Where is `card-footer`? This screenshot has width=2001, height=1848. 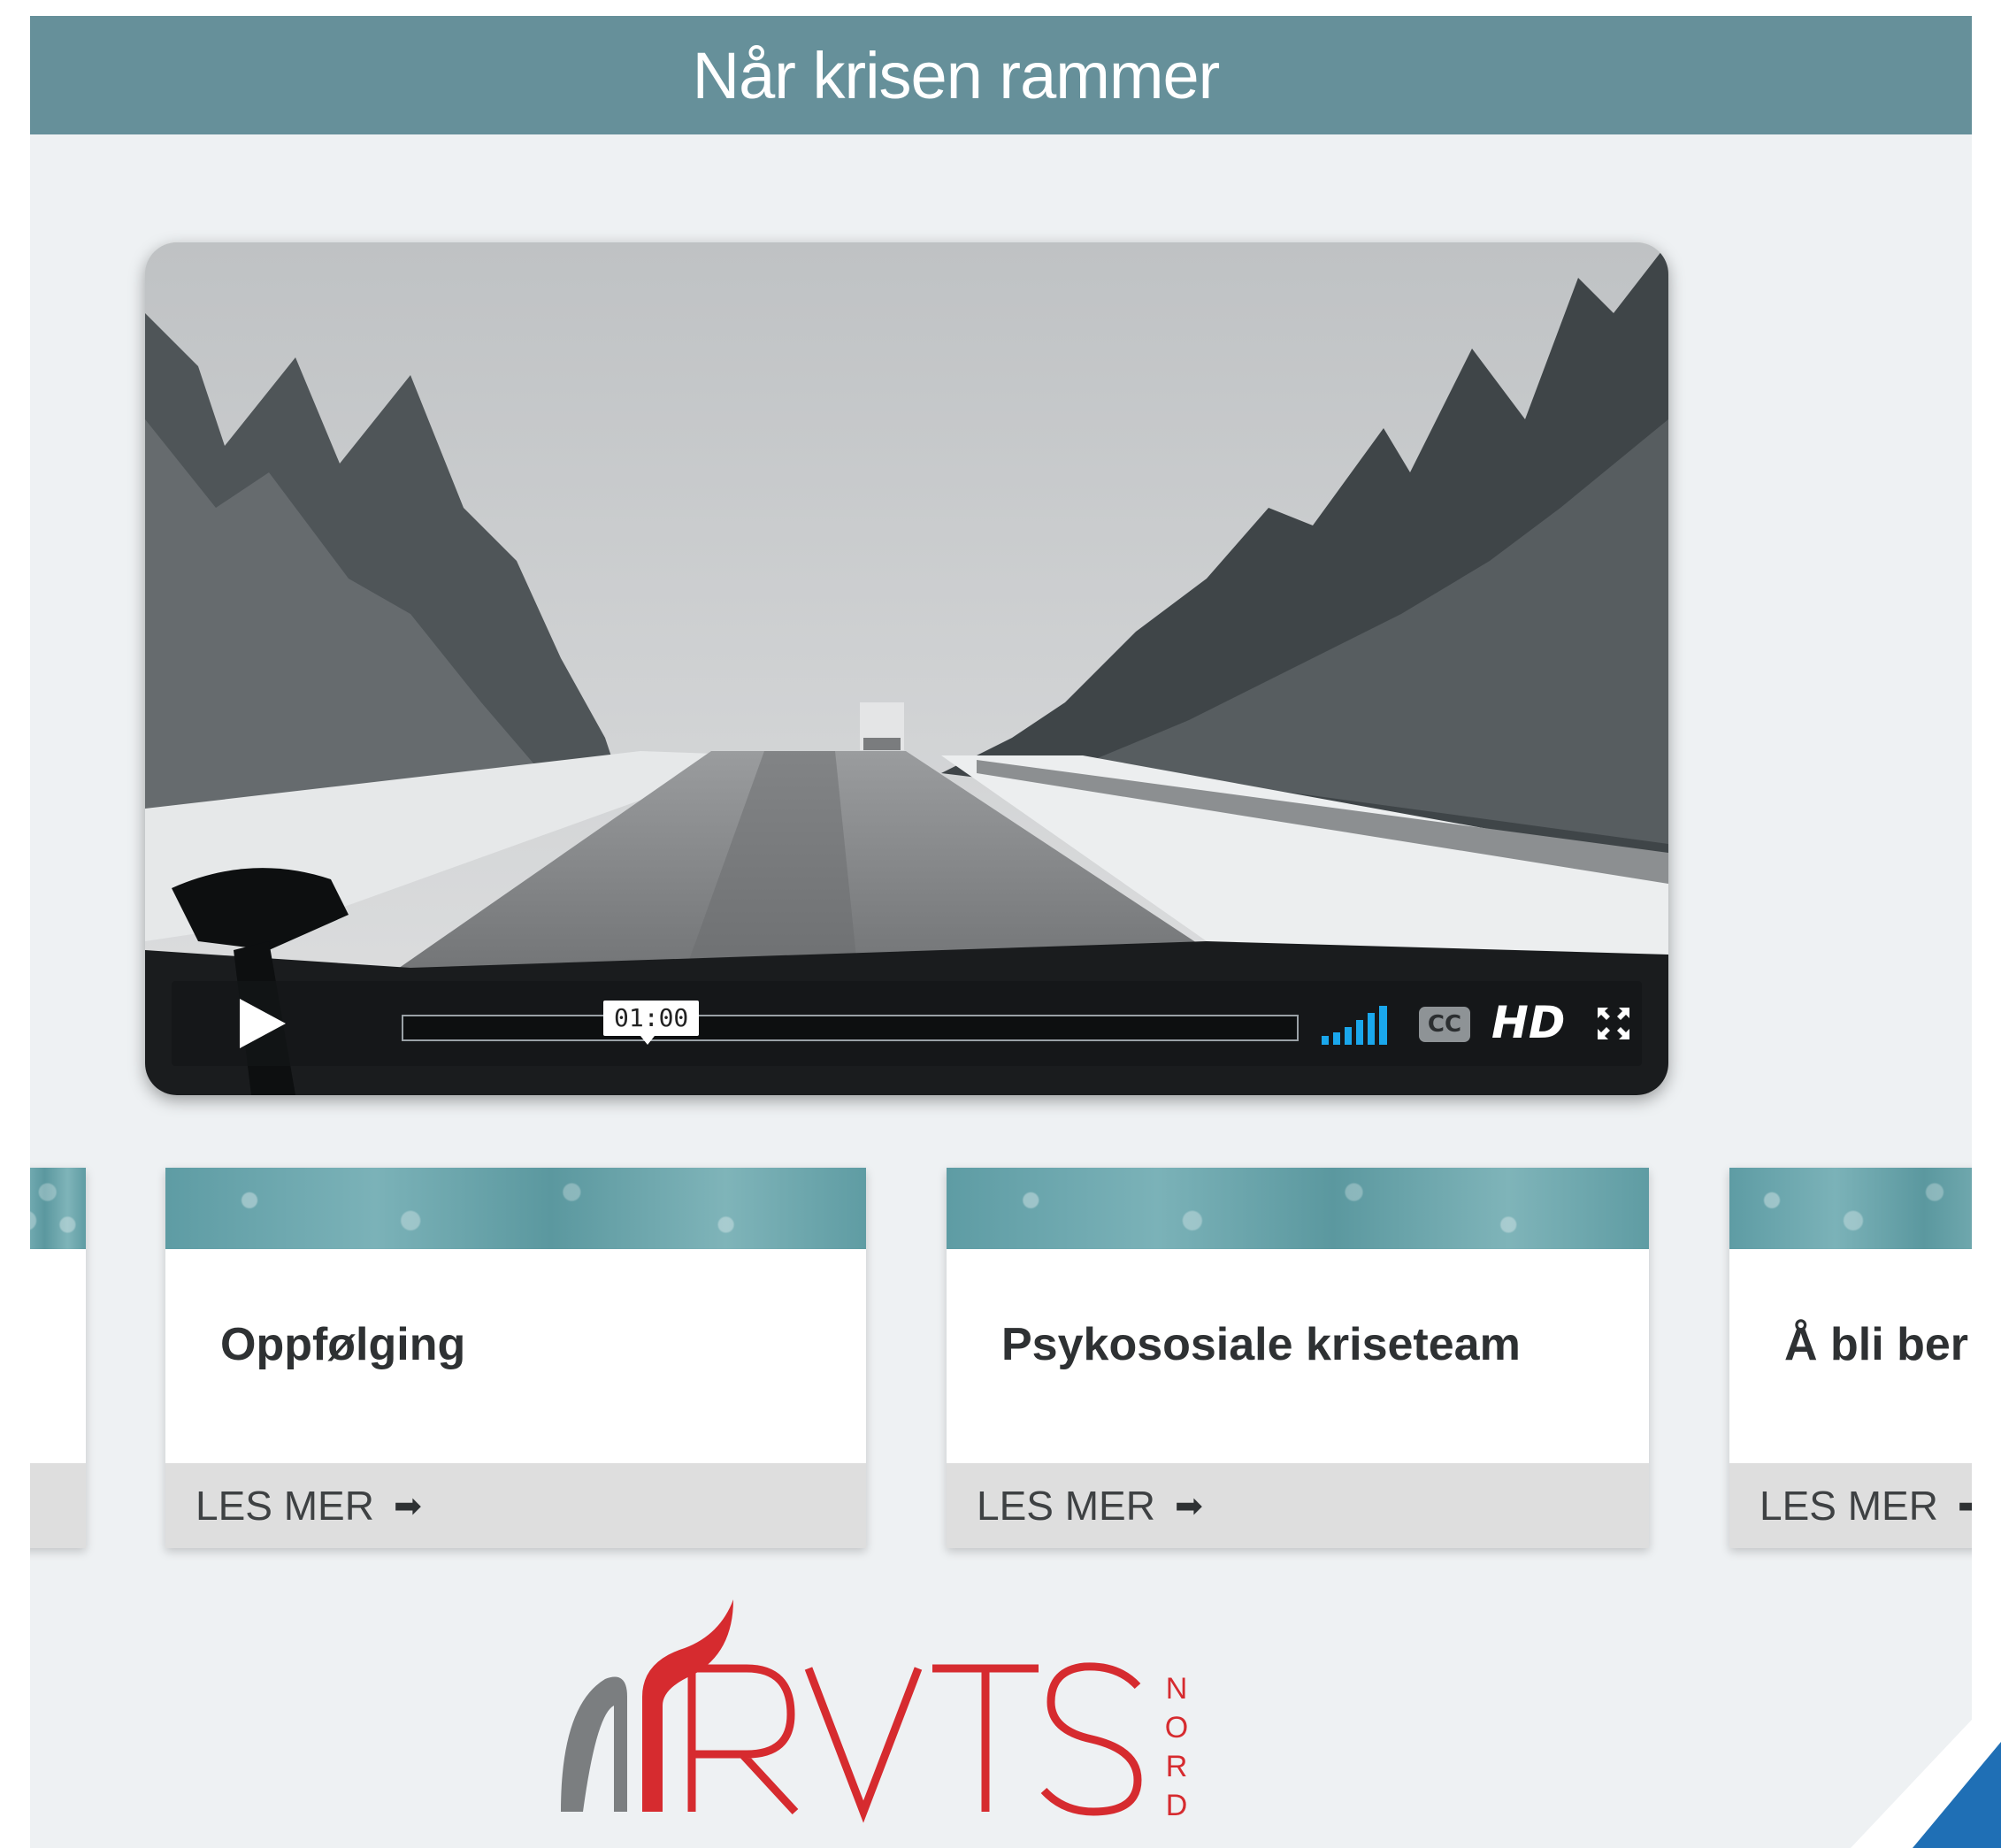 card-footer is located at coordinates (58, 1505).